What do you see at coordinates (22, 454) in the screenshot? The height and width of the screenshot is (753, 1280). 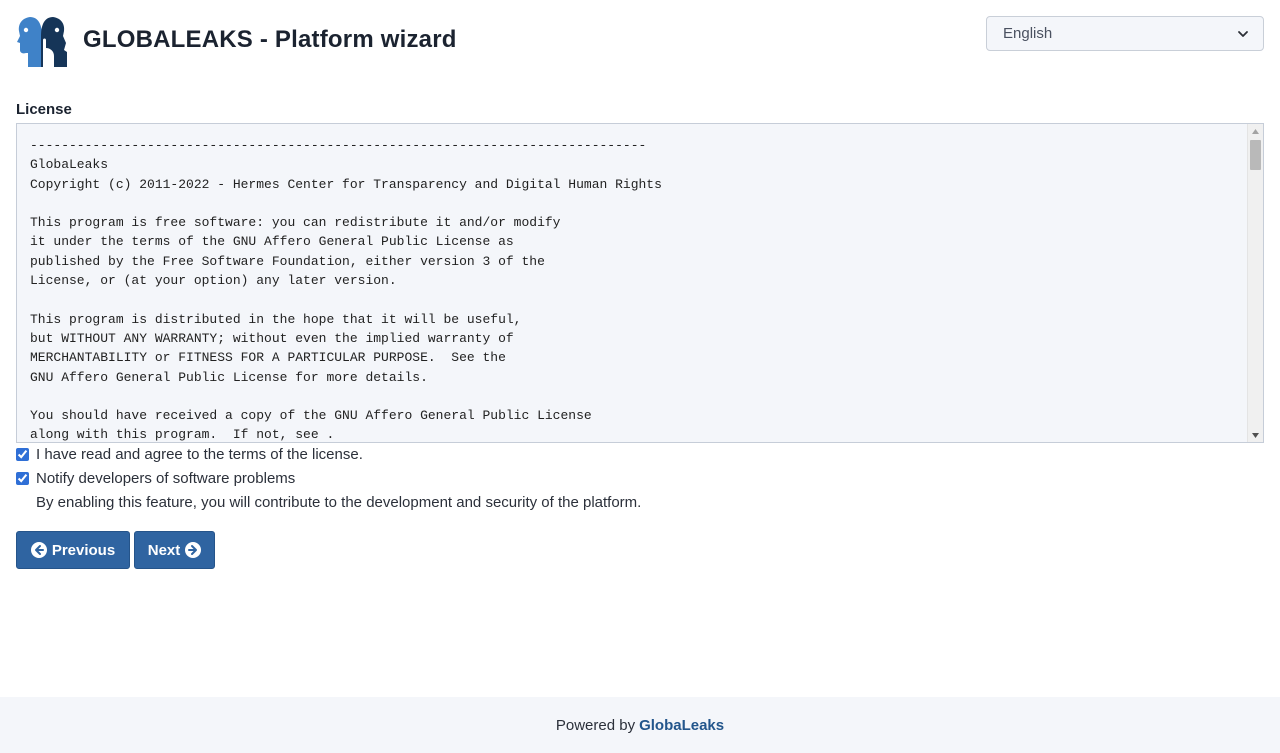 I see `agree-license-checkbox` at bounding box center [22, 454].